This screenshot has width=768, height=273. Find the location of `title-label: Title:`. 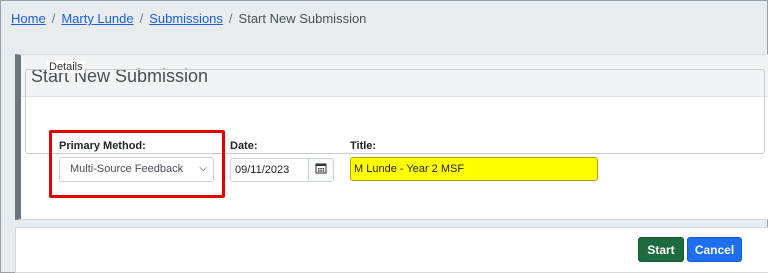

title-label: Title: is located at coordinates (363, 146).